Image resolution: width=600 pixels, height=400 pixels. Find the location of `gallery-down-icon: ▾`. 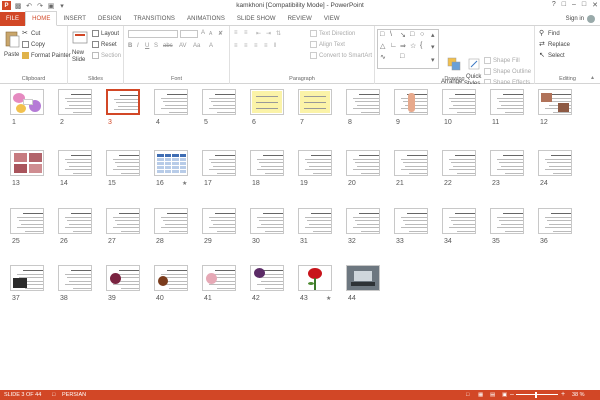

gallery-down-icon: ▾ is located at coordinates (433, 47).